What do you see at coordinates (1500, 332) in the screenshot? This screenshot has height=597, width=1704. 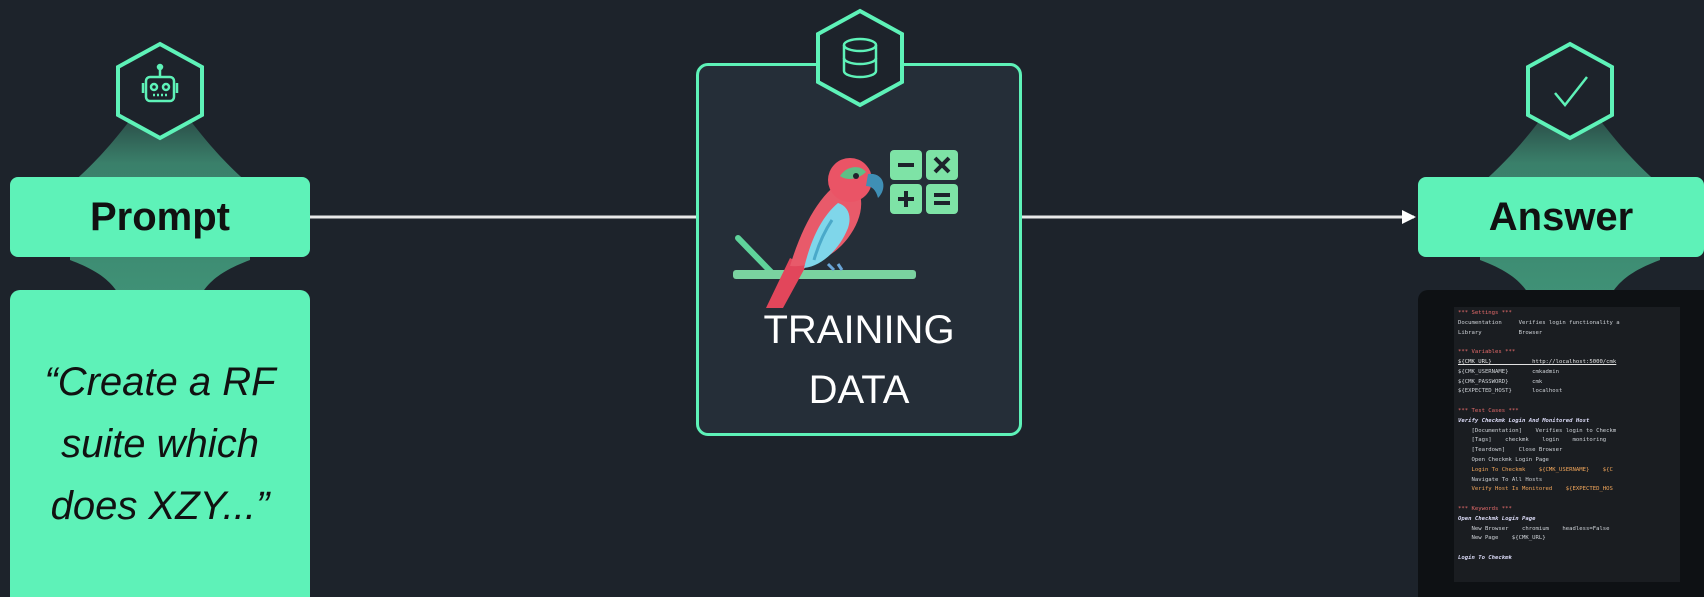 I see `code-line: Library Browser` at bounding box center [1500, 332].